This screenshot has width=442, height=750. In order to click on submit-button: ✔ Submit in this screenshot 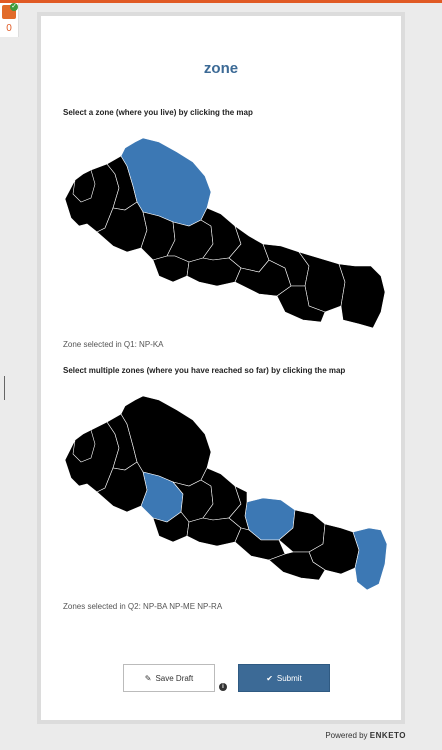, I will do `click(284, 678)`.